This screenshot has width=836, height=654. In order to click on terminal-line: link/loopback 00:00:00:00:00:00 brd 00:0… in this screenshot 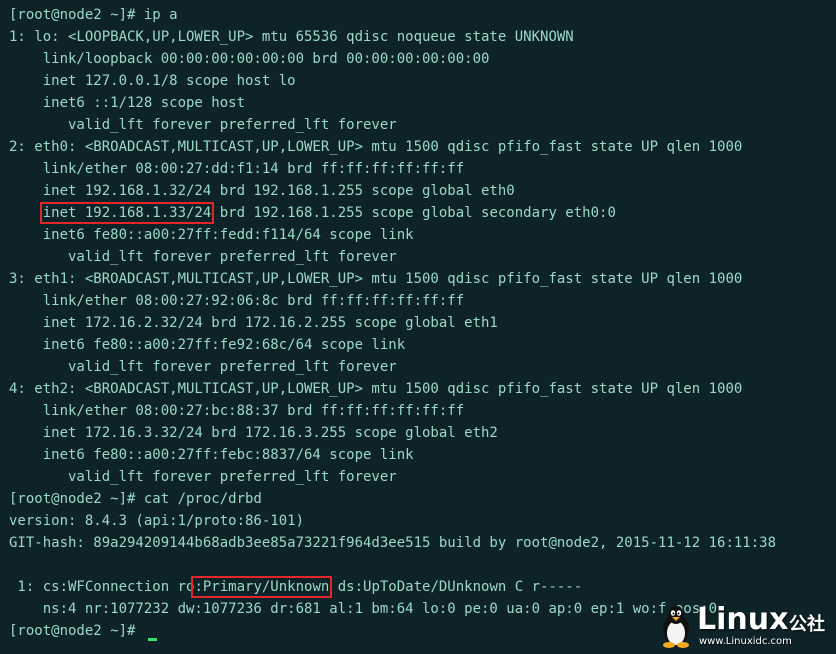, I will do `click(249, 59)`.